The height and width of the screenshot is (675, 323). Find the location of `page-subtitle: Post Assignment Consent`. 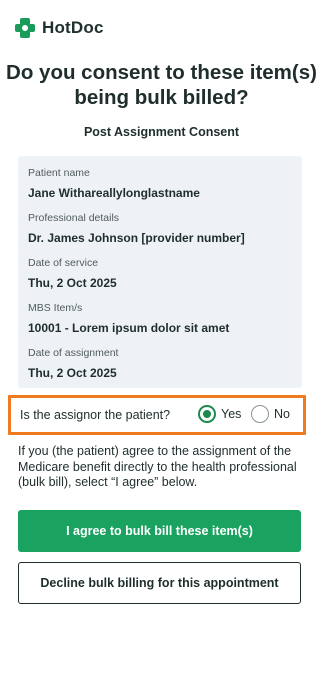

page-subtitle: Post Assignment Consent is located at coordinates (161, 132).